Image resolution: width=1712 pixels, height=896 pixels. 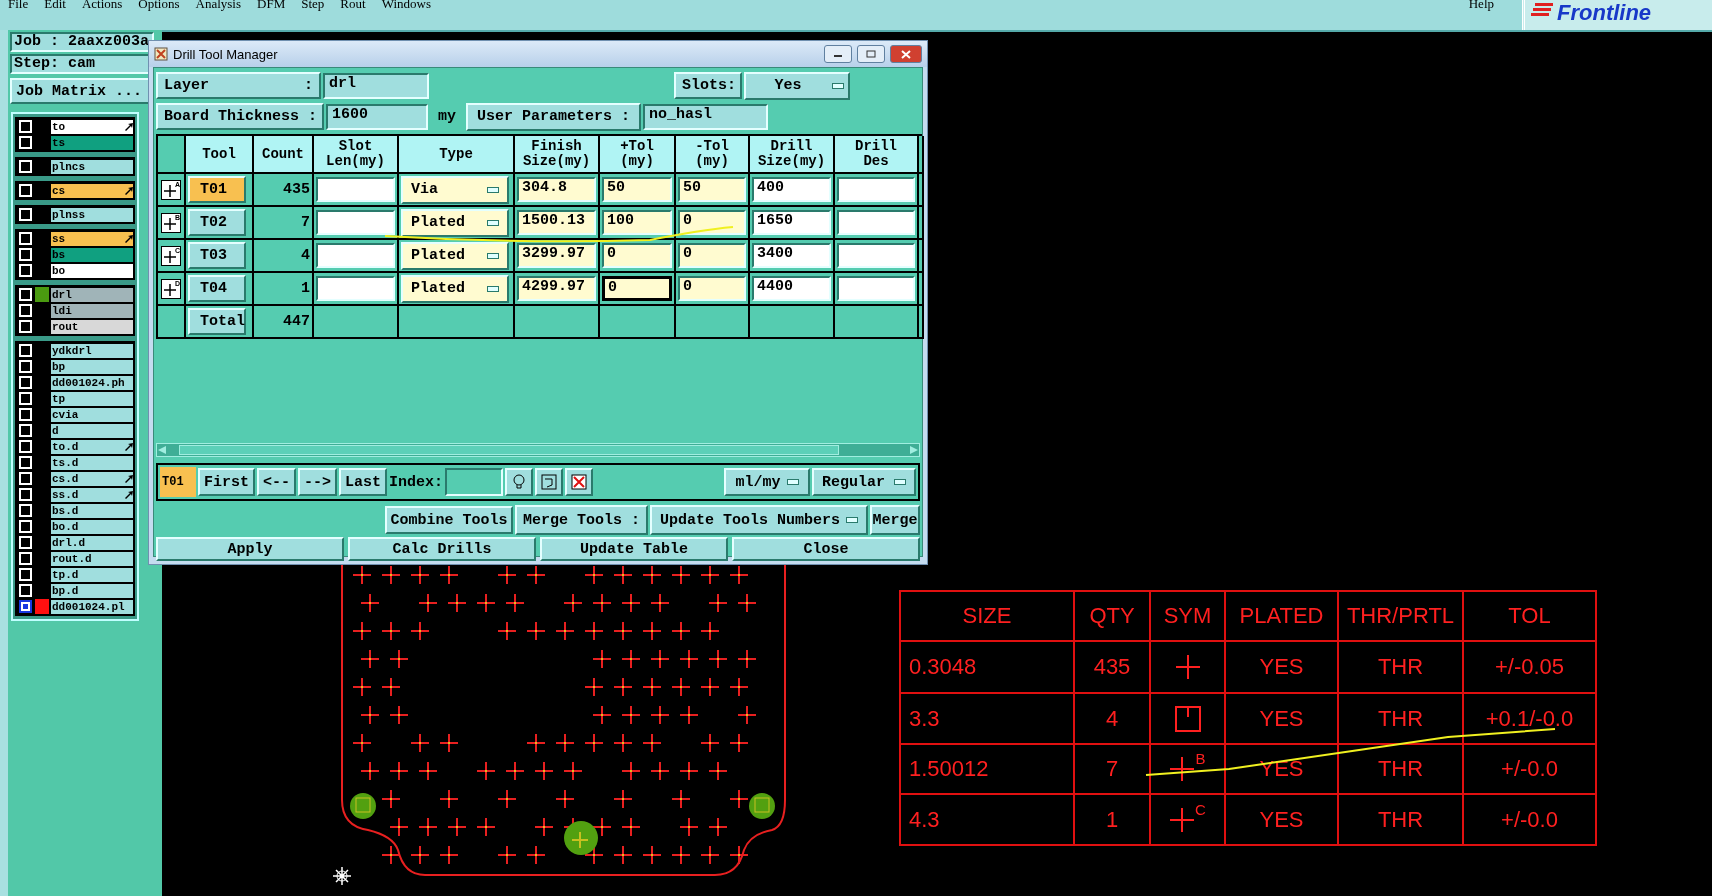 What do you see at coordinates (277, 482) in the screenshot?
I see `nav-button: <--` at bounding box center [277, 482].